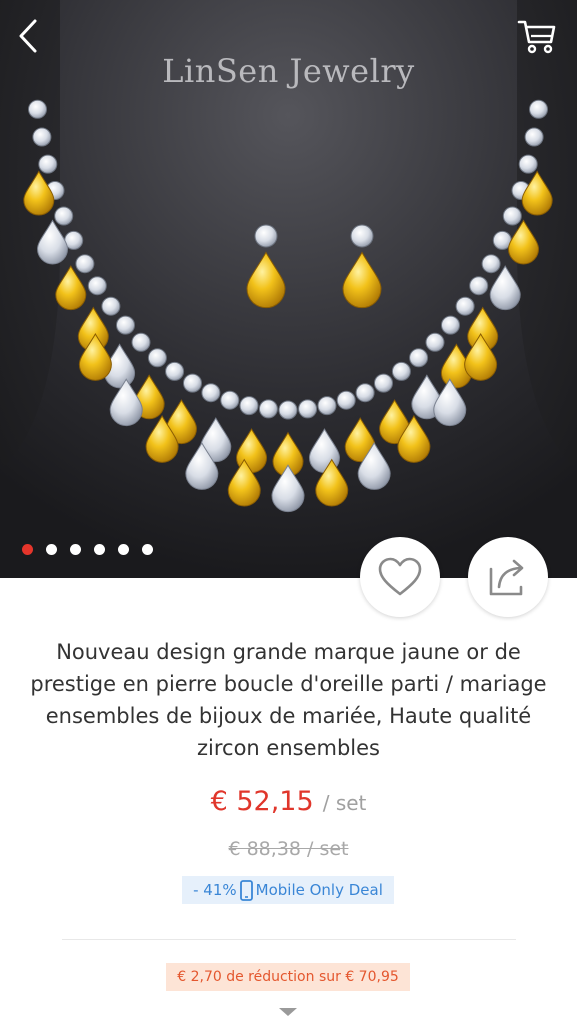 Image resolution: width=577 pixels, height=1024 pixels. What do you see at coordinates (288, 849) in the screenshot?
I see `original-price: € 88,38 / set` at bounding box center [288, 849].